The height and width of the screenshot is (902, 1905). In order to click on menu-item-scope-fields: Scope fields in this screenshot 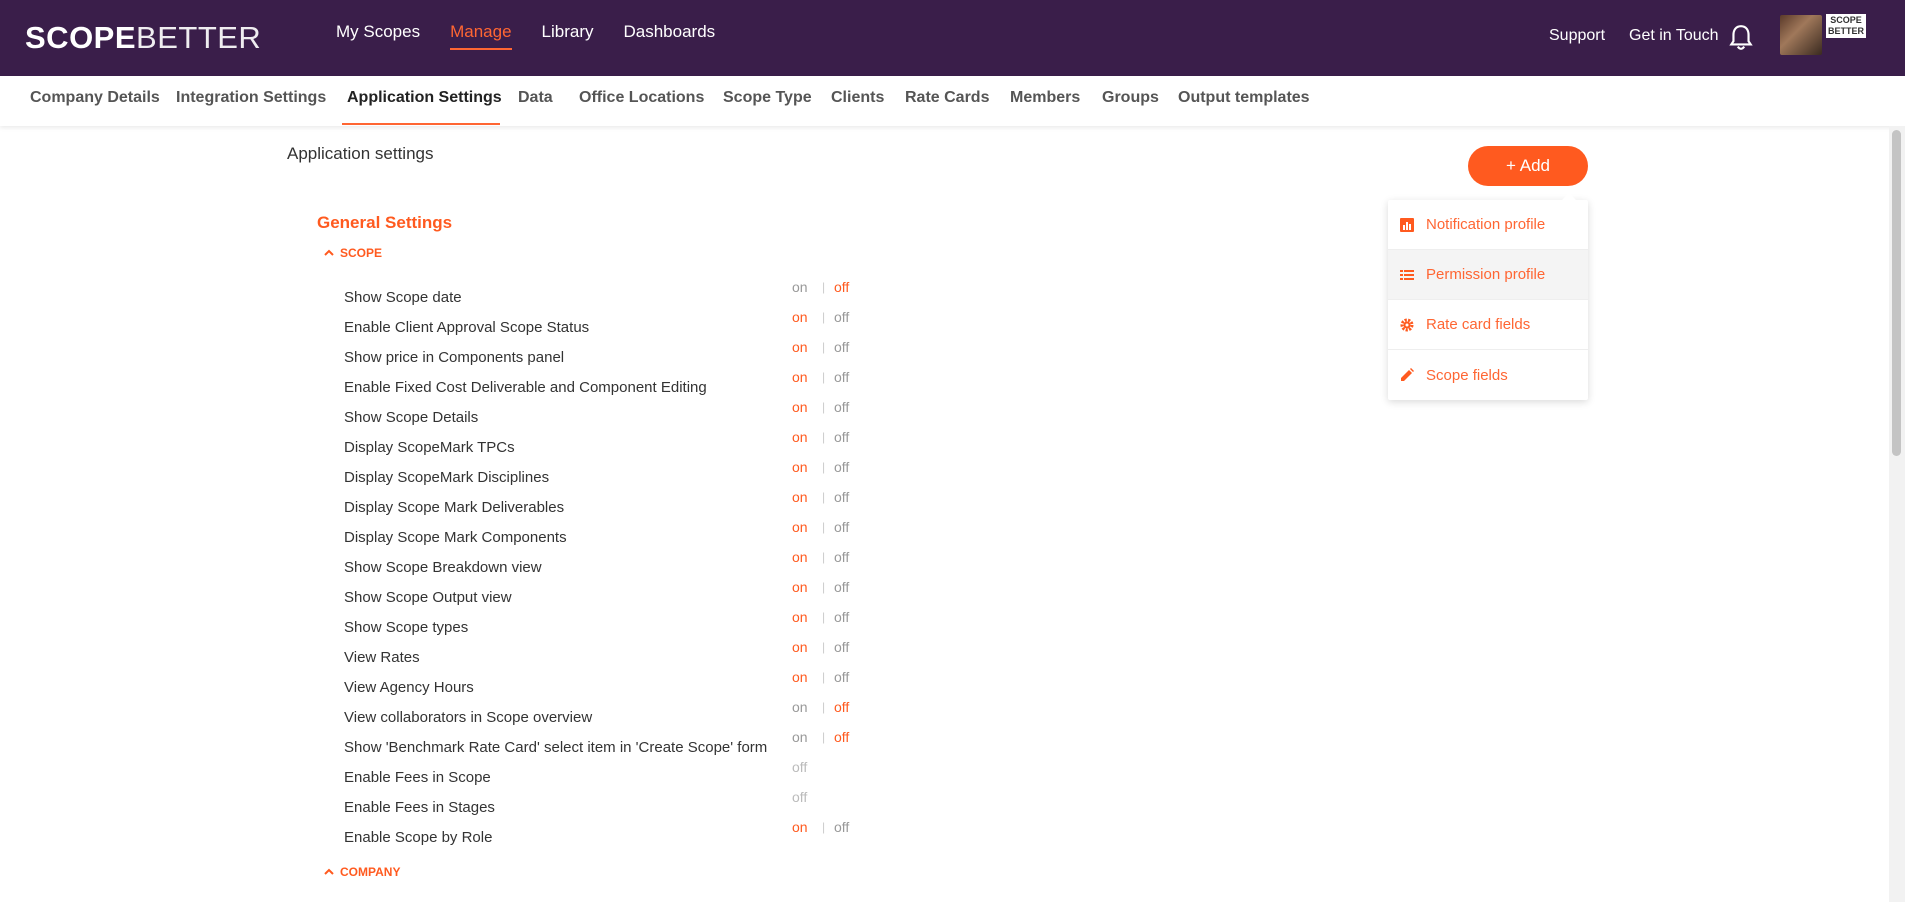, I will do `click(1488, 375)`.